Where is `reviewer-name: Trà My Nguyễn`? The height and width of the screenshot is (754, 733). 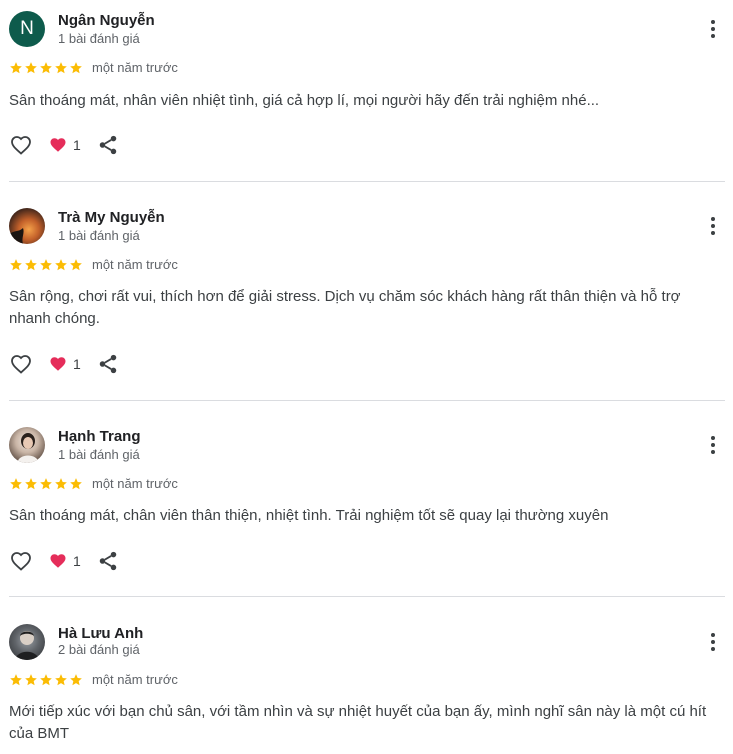 reviewer-name: Trà My Nguyễn is located at coordinates (111, 217).